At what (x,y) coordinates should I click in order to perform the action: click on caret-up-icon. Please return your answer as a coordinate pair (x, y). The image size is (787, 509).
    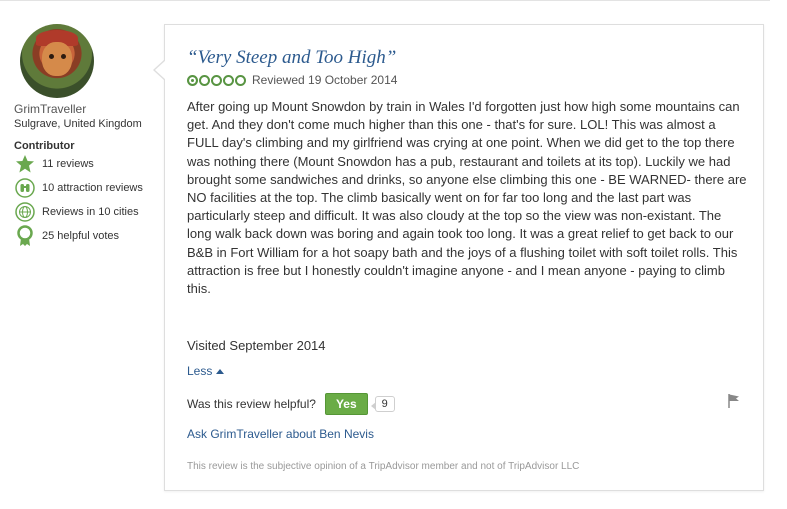
    Looking at the image, I should click on (220, 372).